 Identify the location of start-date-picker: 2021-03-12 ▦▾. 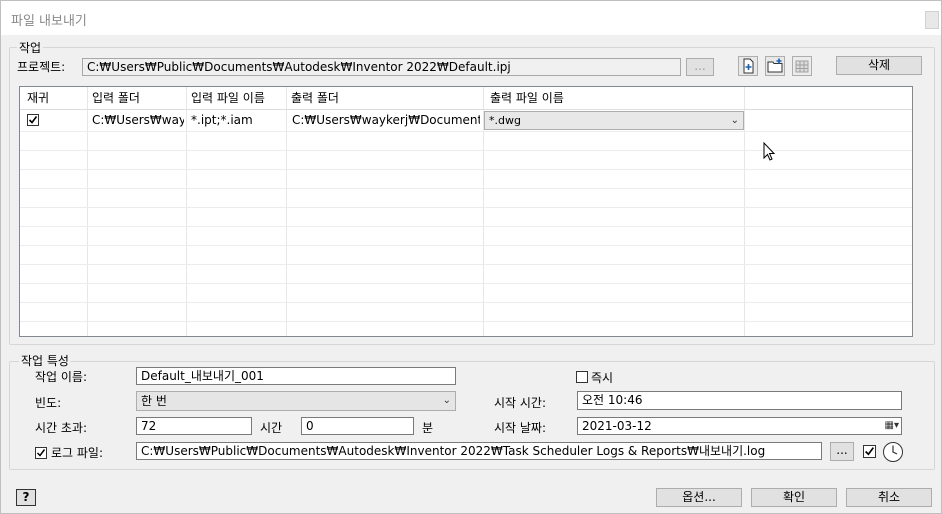
(739, 426).